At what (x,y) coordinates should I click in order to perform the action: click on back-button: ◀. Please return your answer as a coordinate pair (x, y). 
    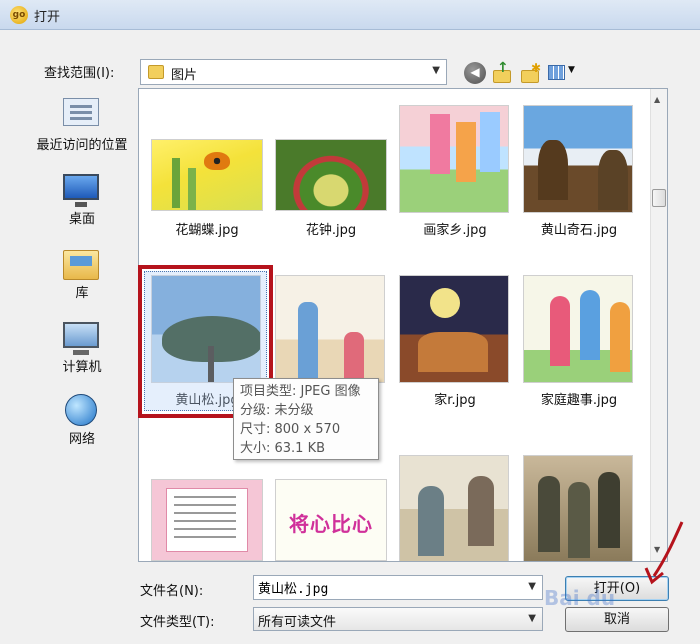
    Looking at the image, I should click on (475, 73).